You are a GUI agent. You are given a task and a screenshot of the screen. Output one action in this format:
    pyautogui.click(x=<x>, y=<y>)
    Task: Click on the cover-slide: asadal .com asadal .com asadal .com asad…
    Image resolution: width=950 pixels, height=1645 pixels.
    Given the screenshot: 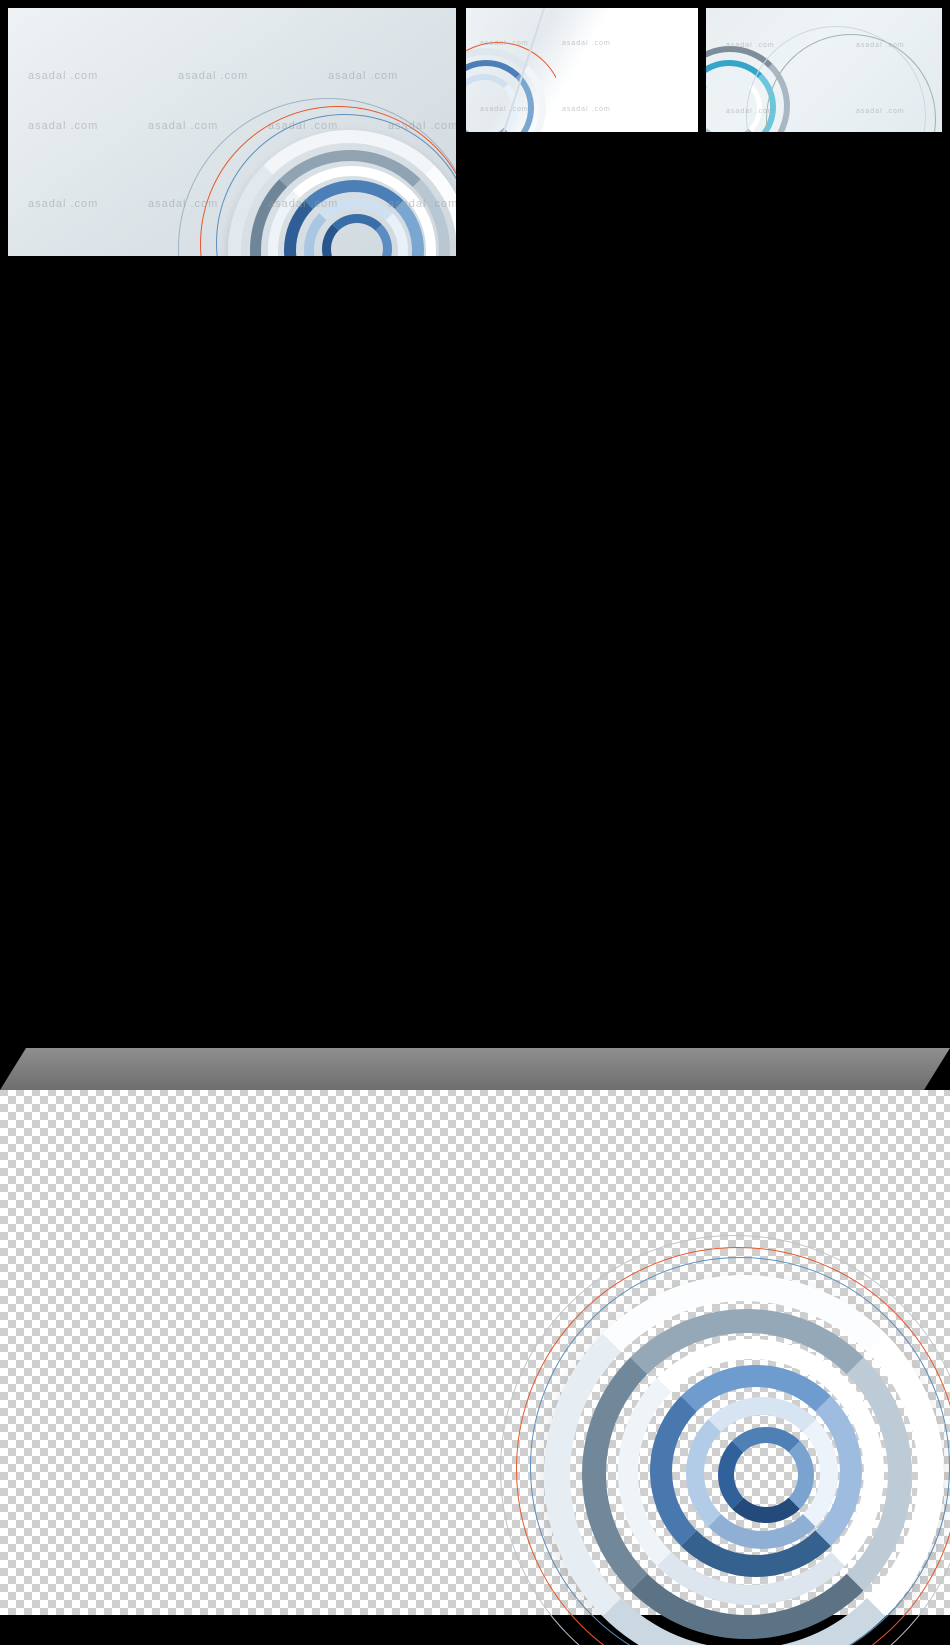 What is the action you would take?
    pyautogui.click(x=232, y=132)
    